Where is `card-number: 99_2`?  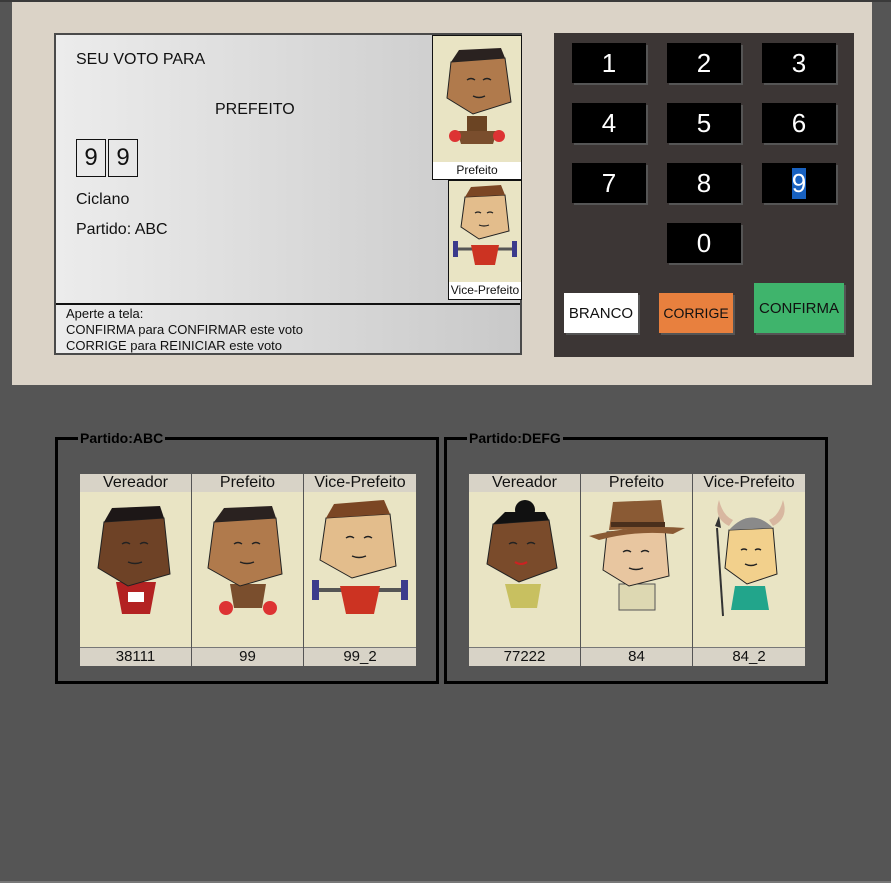 card-number: 99_2 is located at coordinates (360, 656).